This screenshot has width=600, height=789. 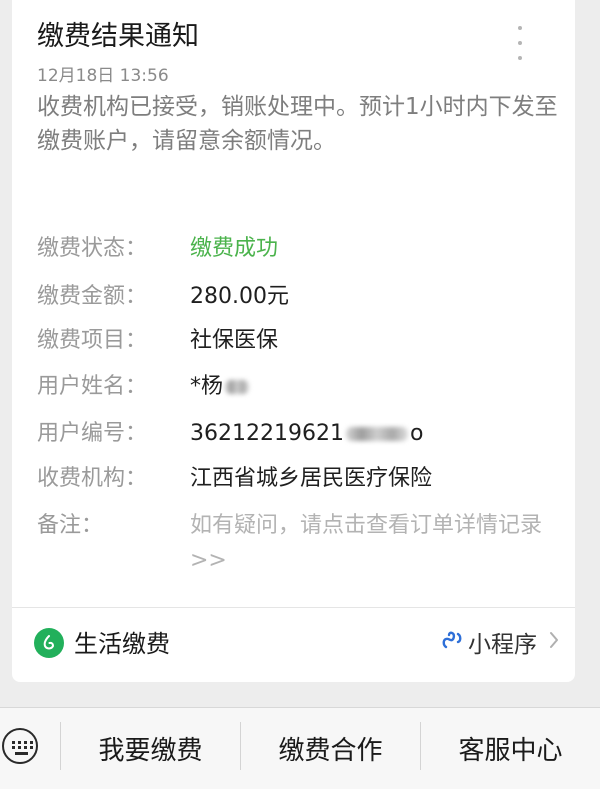 What do you see at coordinates (372, 386) in the screenshot?
I see `field-name-value: *杨` at bounding box center [372, 386].